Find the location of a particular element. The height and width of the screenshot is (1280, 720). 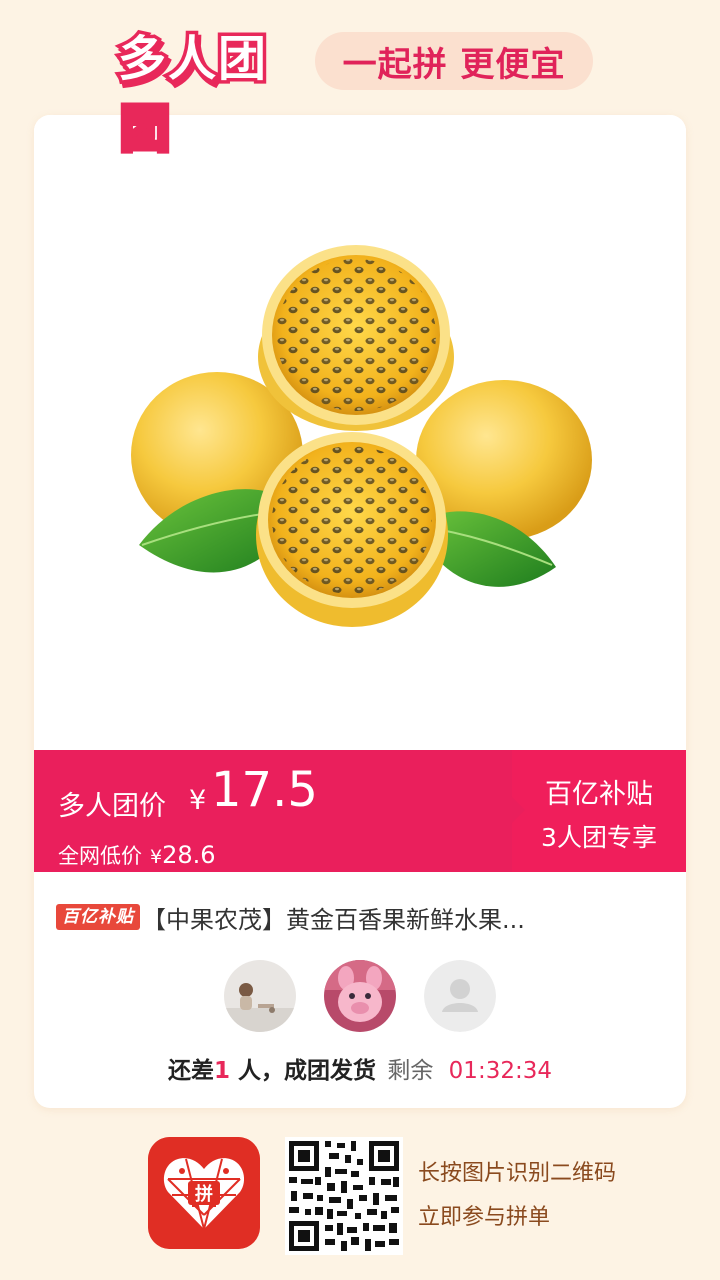

pinduoduo-app-icon: 拼 is located at coordinates (204, 1193).